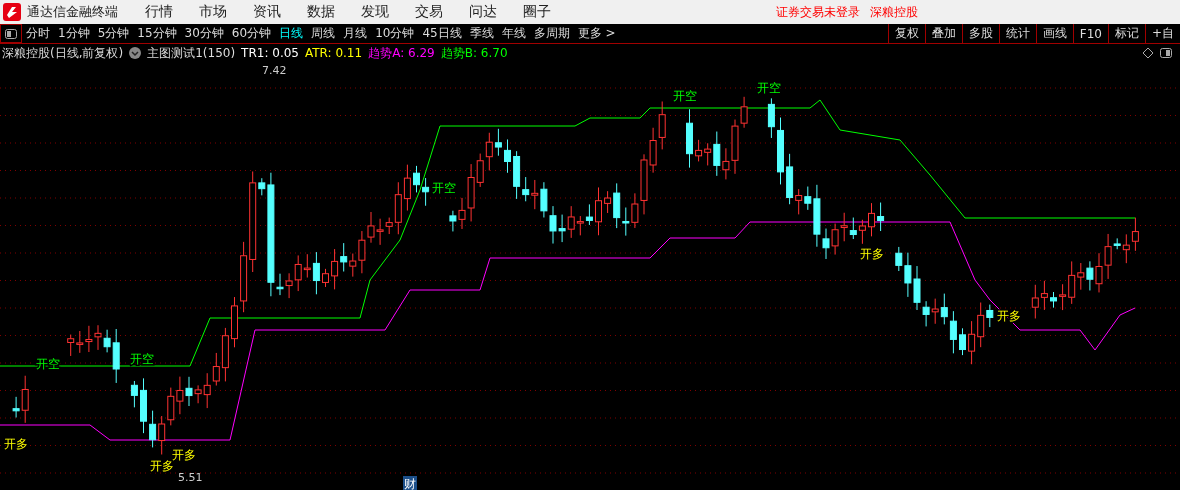  Describe the element at coordinates (551, 33) in the screenshot. I see `period-tab: 多周期` at that location.